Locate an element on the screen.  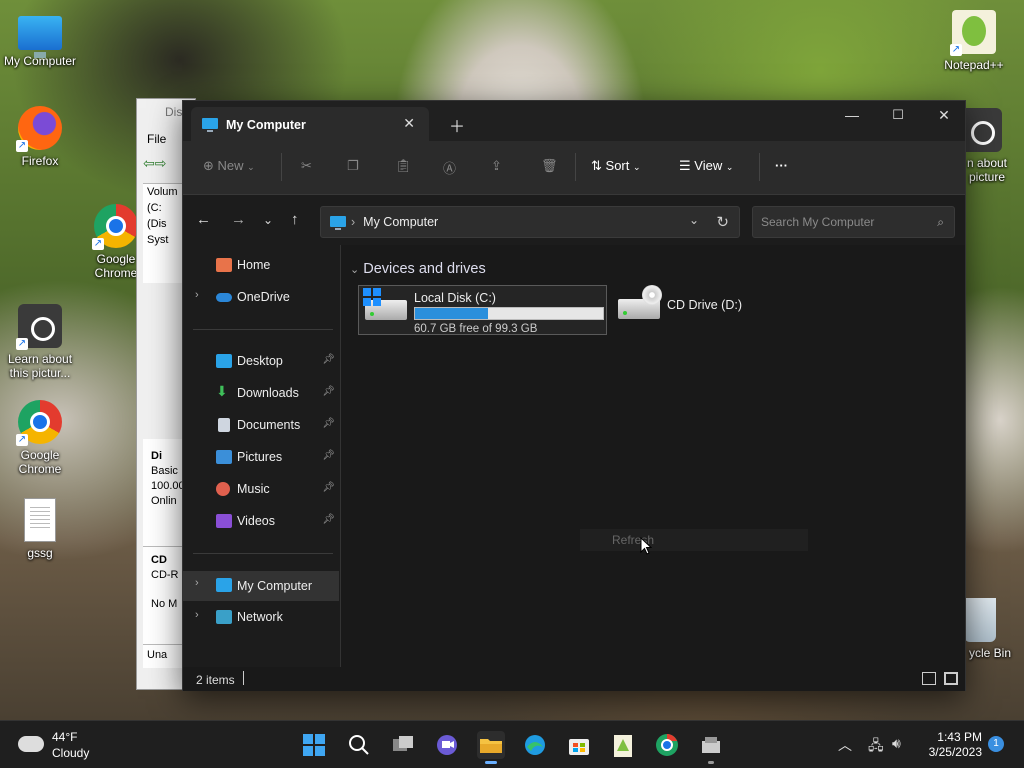
sort-label: Sort is located at coordinates (617, 165).